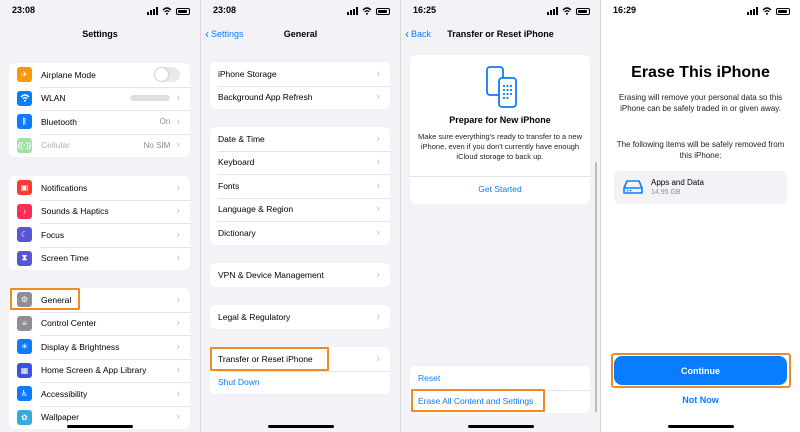 Image resolution: width=800 pixels, height=432 pixels. I want to click on settings-item-label: Cellular, so click(55, 145).